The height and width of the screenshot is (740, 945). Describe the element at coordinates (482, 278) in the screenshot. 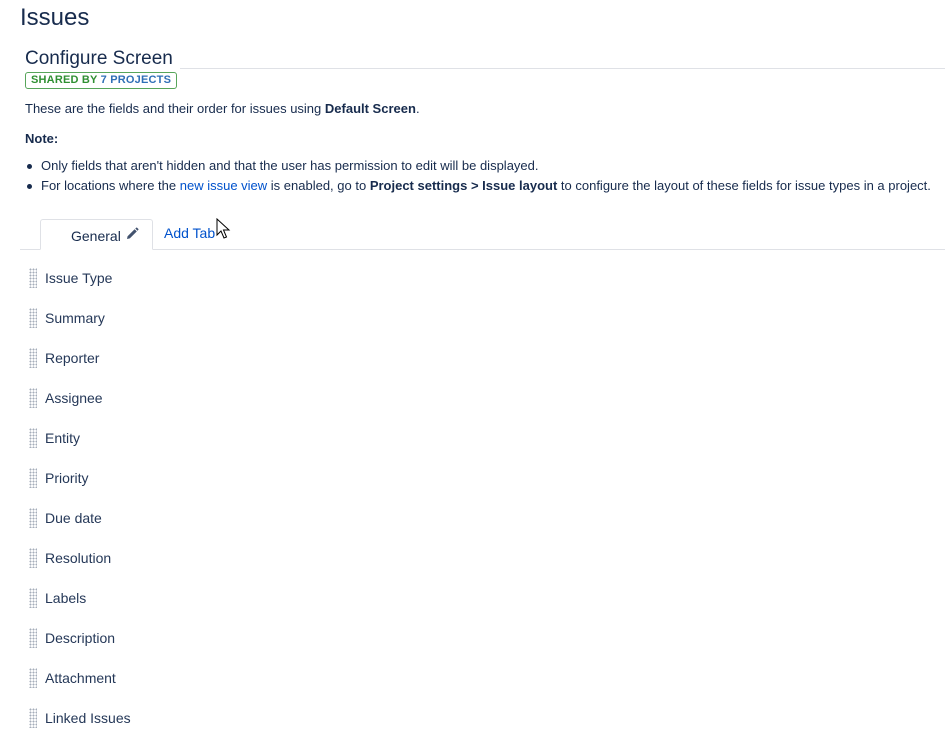

I see `field-row: Issue Type` at that location.